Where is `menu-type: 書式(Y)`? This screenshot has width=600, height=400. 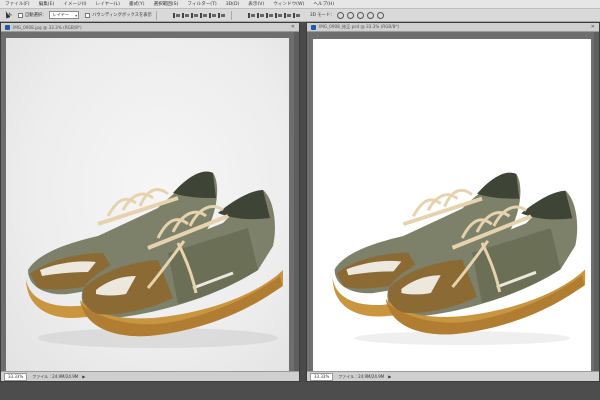 menu-type: 書式(Y) is located at coordinates (137, 4).